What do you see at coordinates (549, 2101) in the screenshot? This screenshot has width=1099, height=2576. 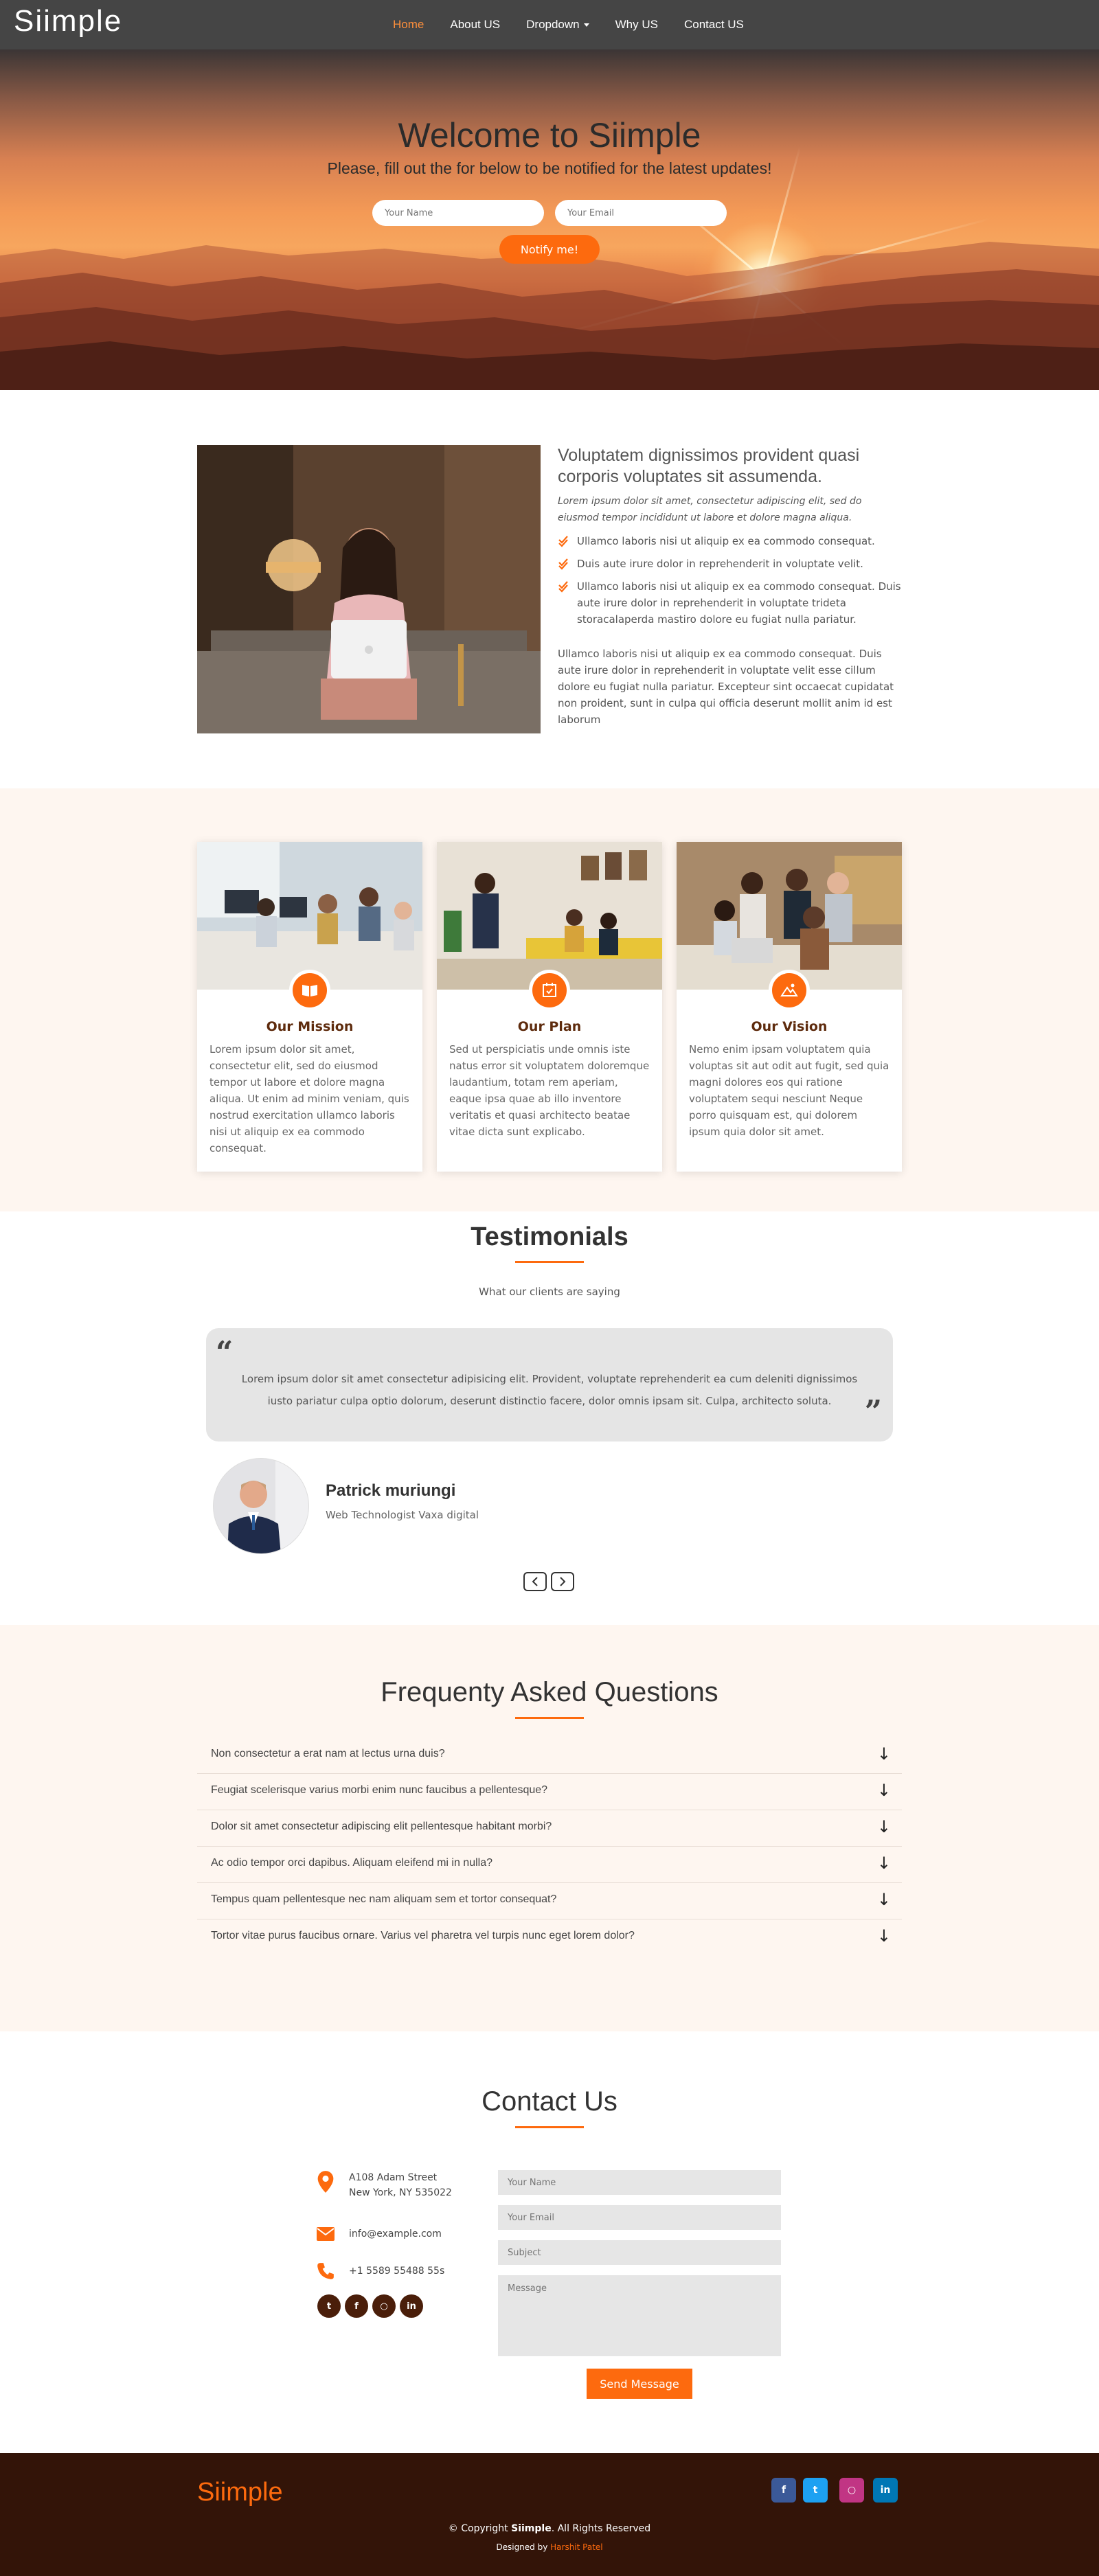 I see `contact-title: Contact Us` at bounding box center [549, 2101].